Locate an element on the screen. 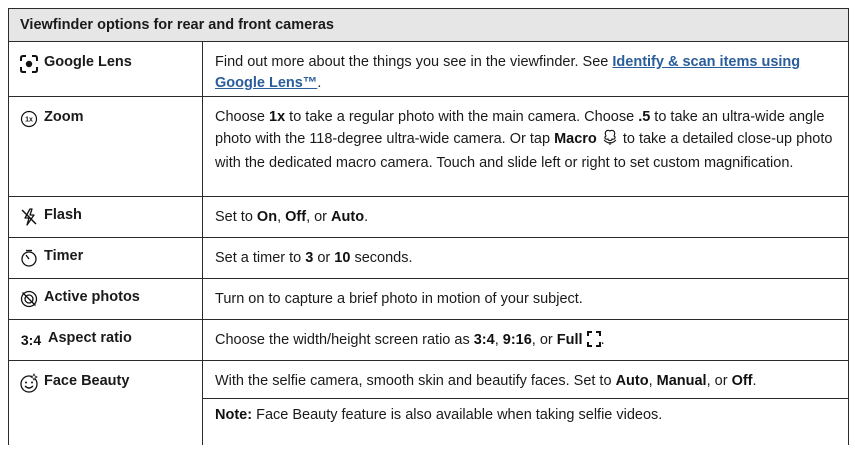 This screenshot has height=461, width=855. row-label-flash: Flash is located at coordinates (106, 217).